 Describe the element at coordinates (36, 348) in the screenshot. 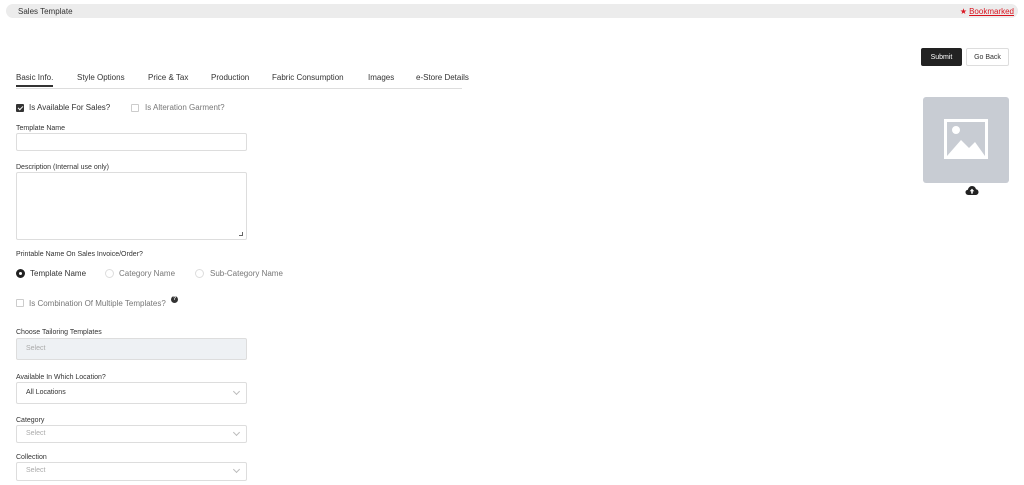

I see `tailoring-templates-placeholder: Select` at that location.